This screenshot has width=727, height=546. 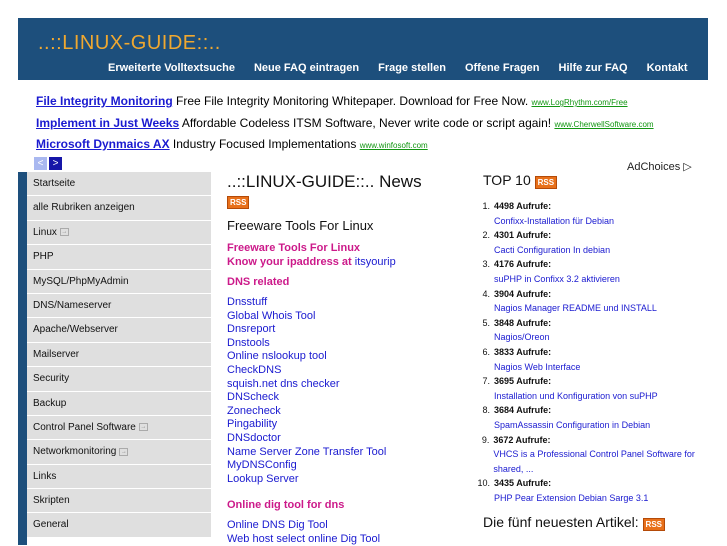 I want to click on sidebar-item-mysql: MySQL/PhpMyAdmin, so click(x=119, y=281).